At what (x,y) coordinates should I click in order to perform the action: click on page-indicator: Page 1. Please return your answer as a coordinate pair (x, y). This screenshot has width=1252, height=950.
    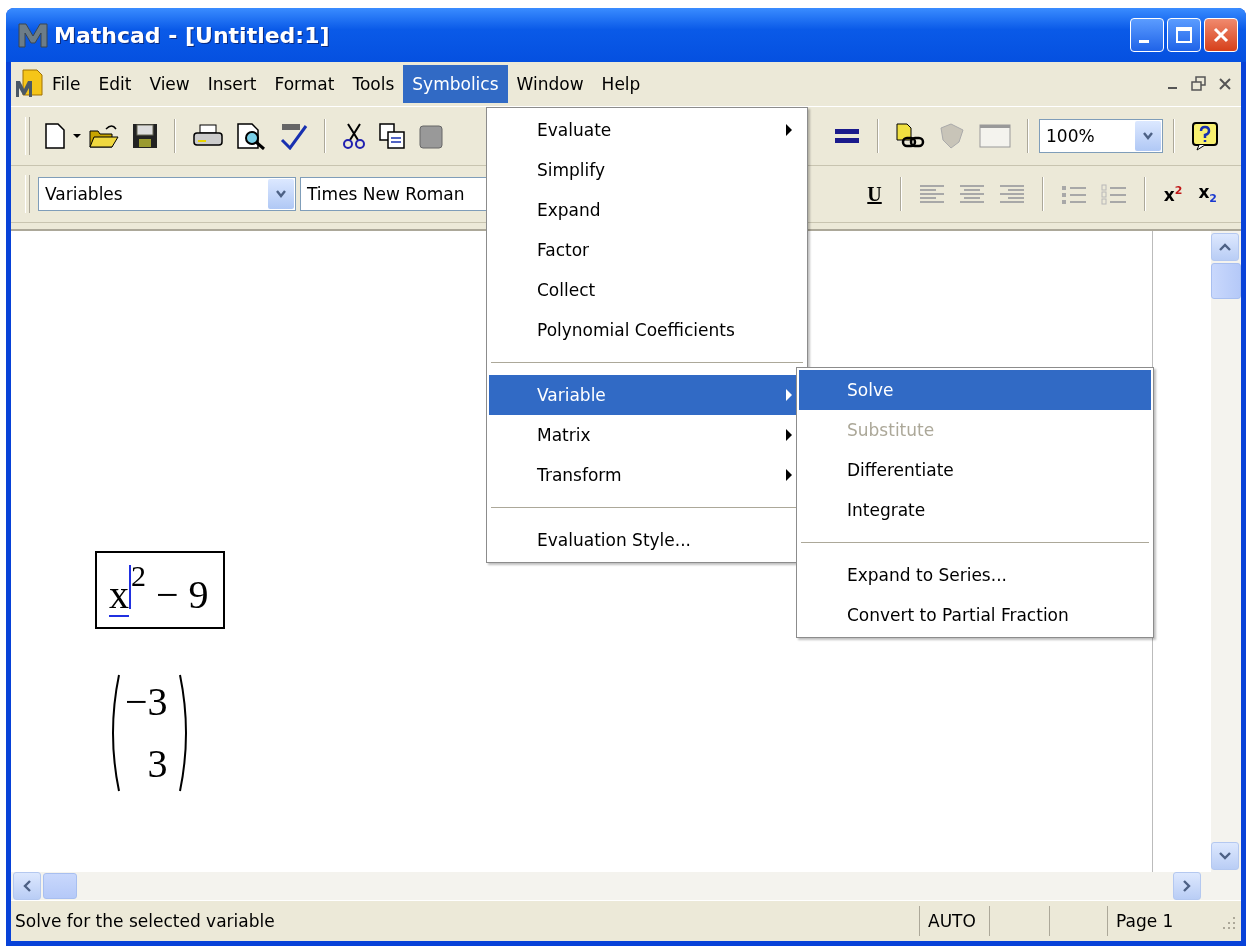
    Looking at the image, I should click on (1162, 921).